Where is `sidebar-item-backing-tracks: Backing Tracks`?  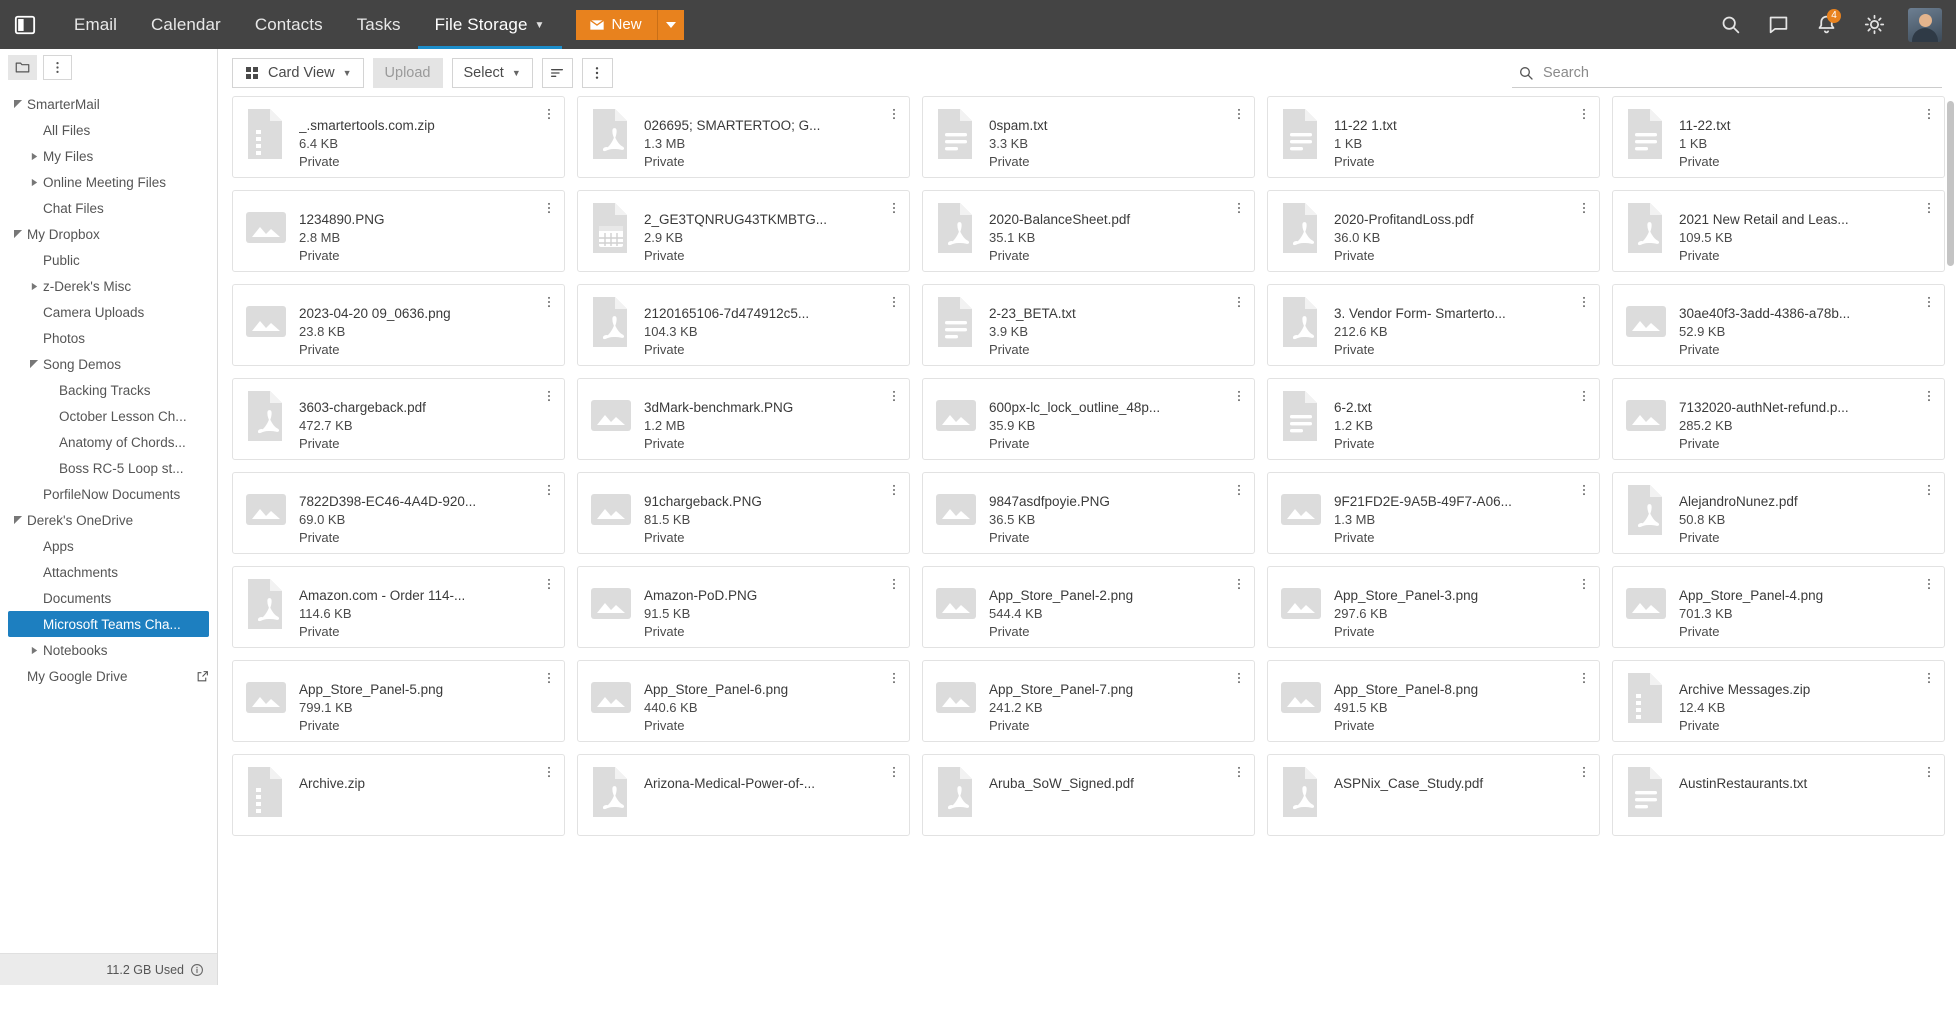
sidebar-item-backing-tracks: Backing Tracks is located at coordinates (108, 390).